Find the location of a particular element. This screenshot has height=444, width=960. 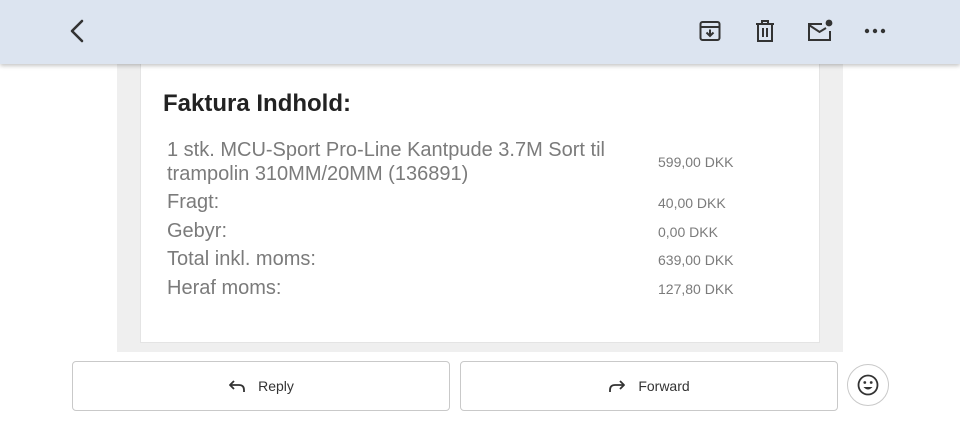

reply-label: Reply is located at coordinates (276, 386).